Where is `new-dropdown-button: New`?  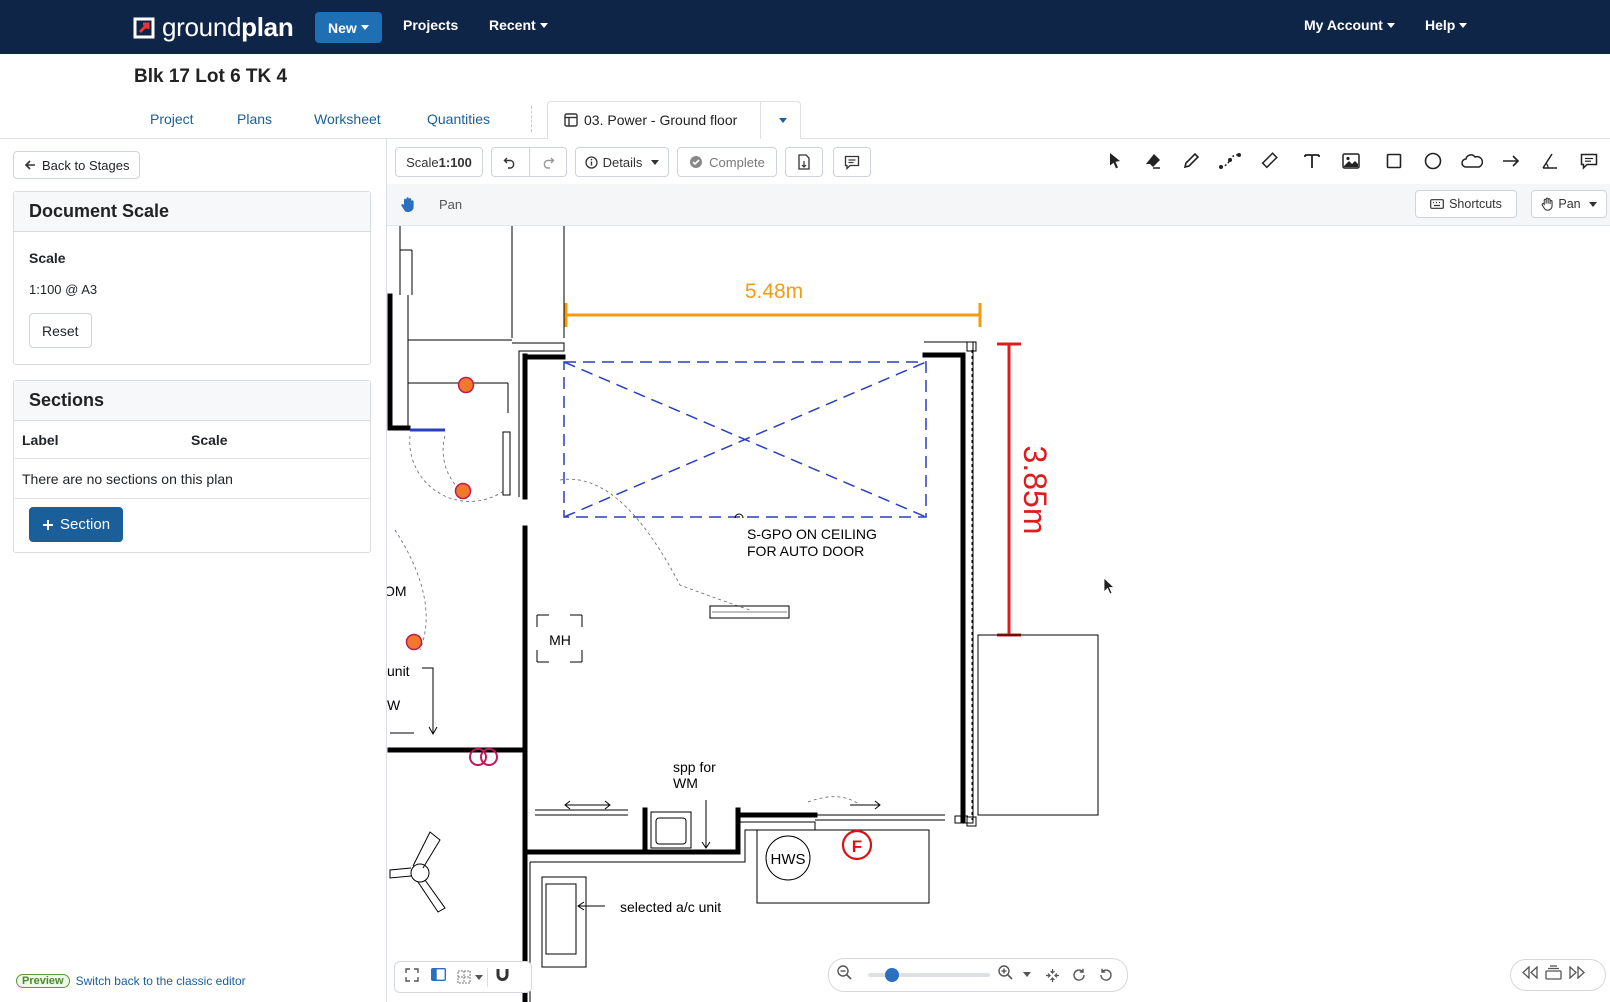
new-dropdown-button: New is located at coordinates (348, 27).